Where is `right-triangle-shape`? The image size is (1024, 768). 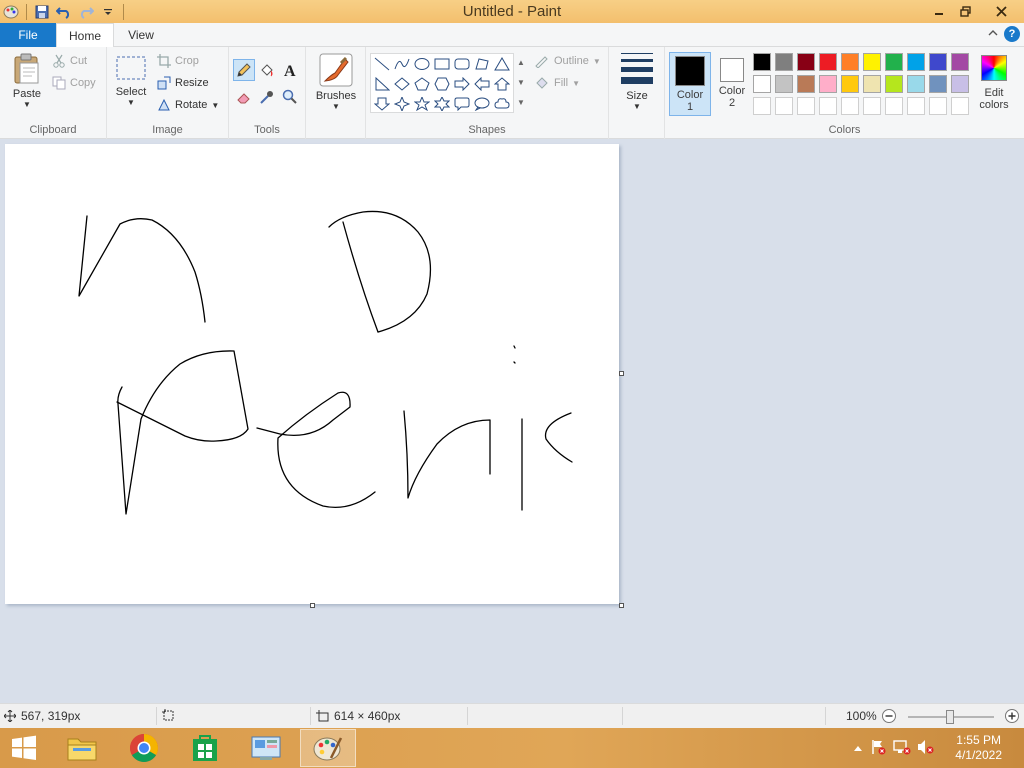
right-triangle-shape is located at coordinates (382, 83).